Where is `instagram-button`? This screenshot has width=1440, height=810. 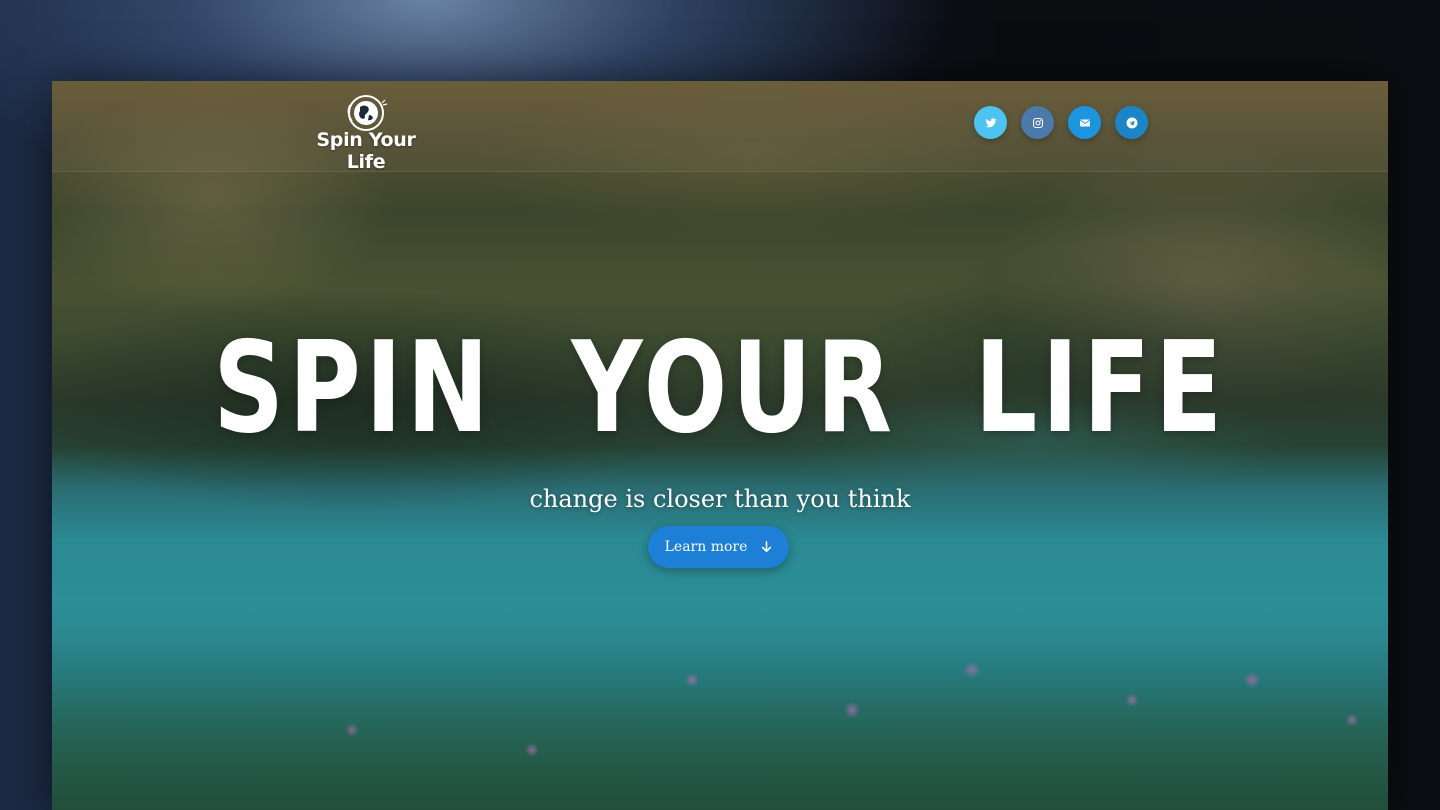 instagram-button is located at coordinates (1037, 122).